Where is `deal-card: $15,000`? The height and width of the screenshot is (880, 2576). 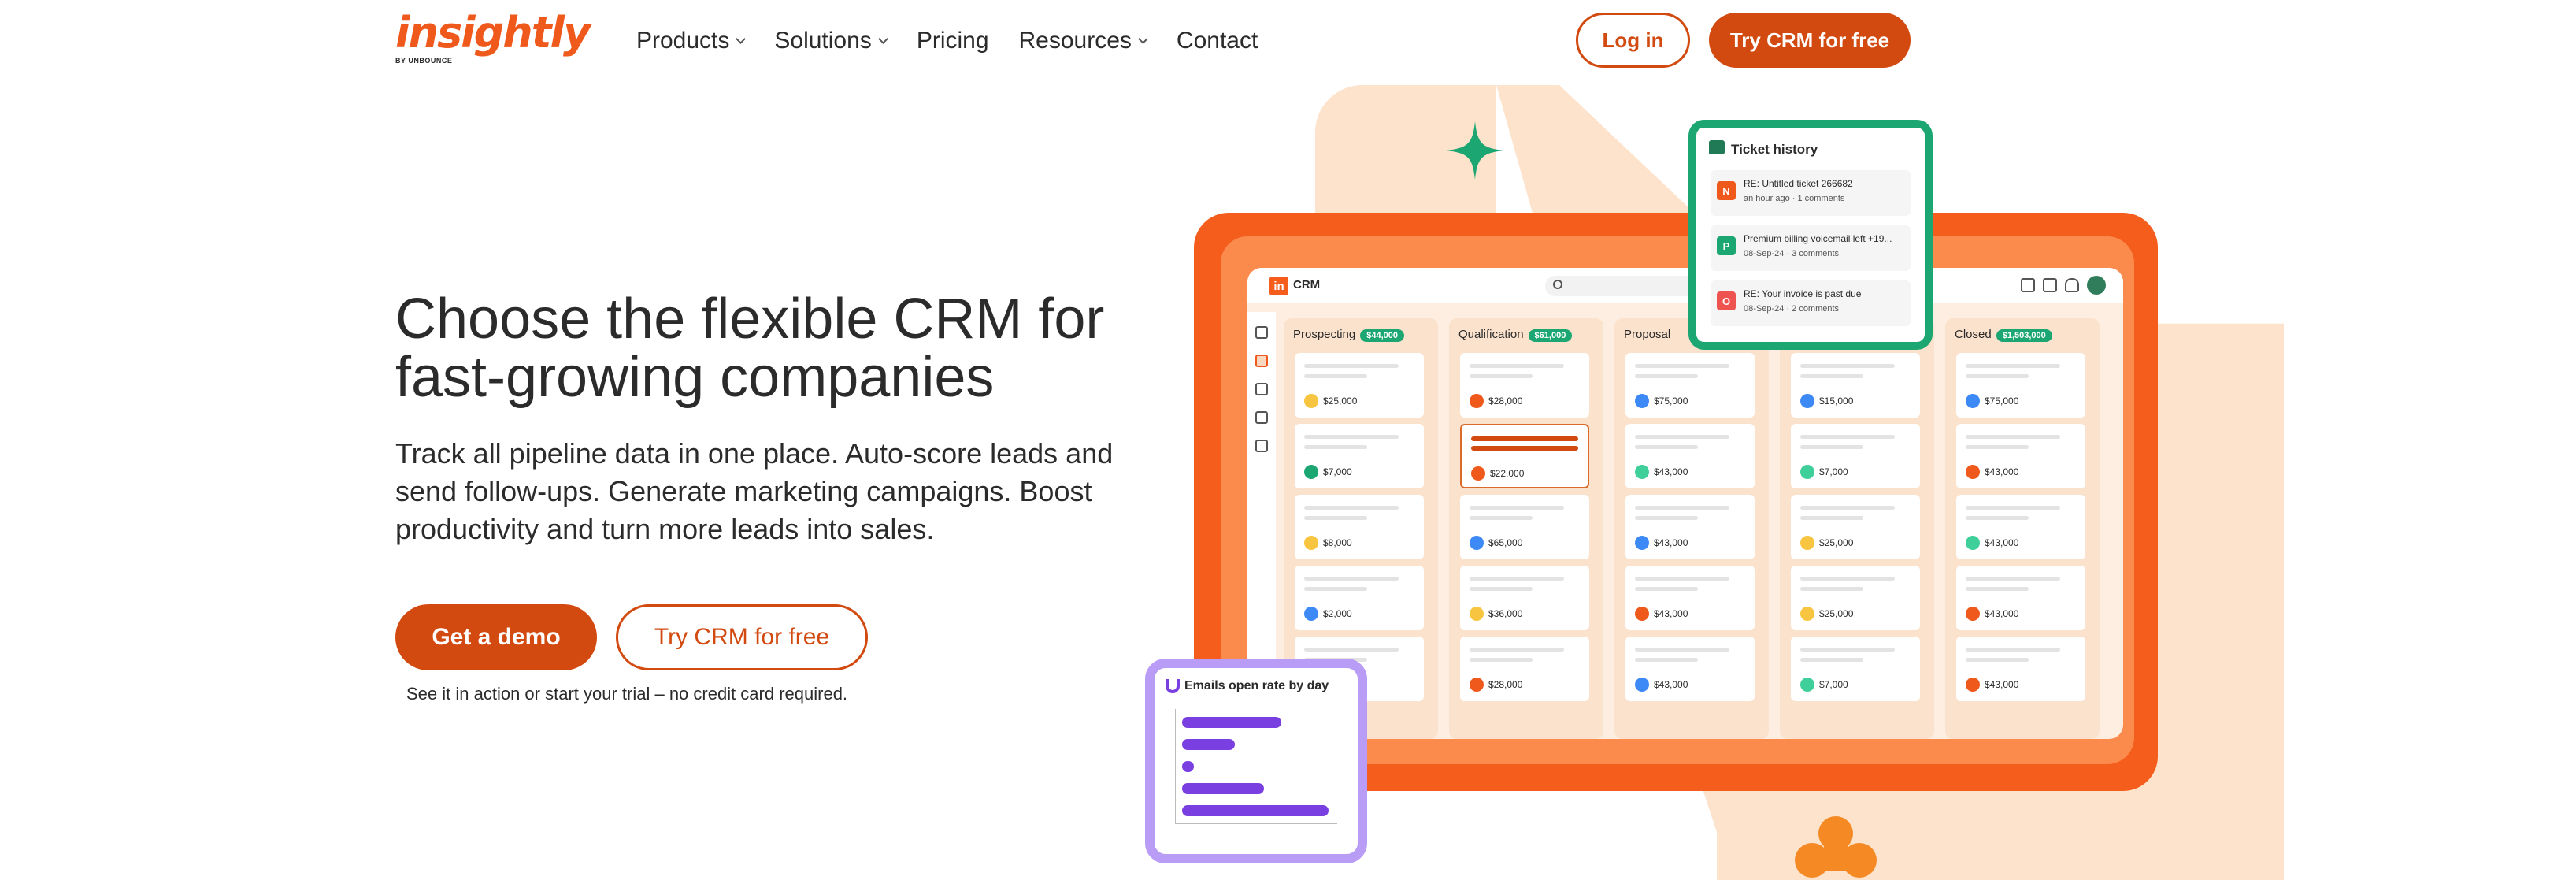
deal-card: $15,000 is located at coordinates (1855, 385).